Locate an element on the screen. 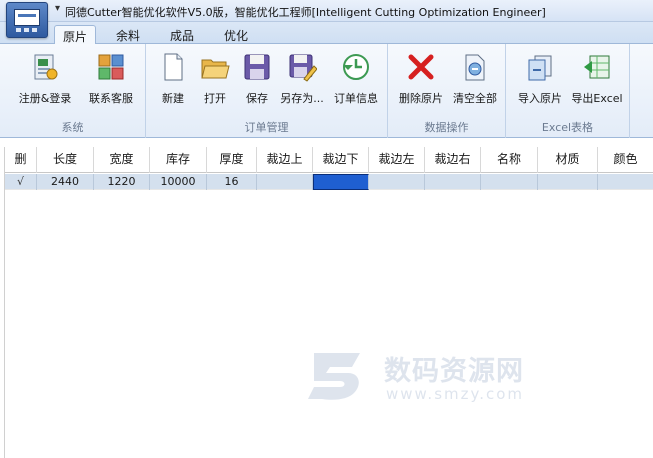 The width and height of the screenshot is (653, 458). col-header-trim-right: 裁边右 is located at coordinates (453, 160).